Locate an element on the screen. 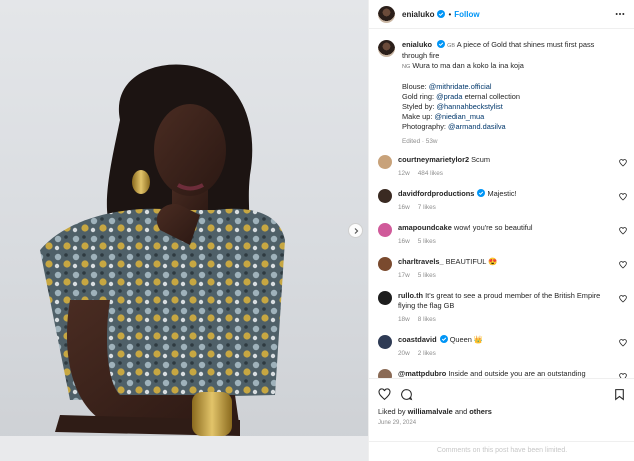 The width and height of the screenshot is (634, 461). mention-link: @armand.dasilva is located at coordinates (477, 126).